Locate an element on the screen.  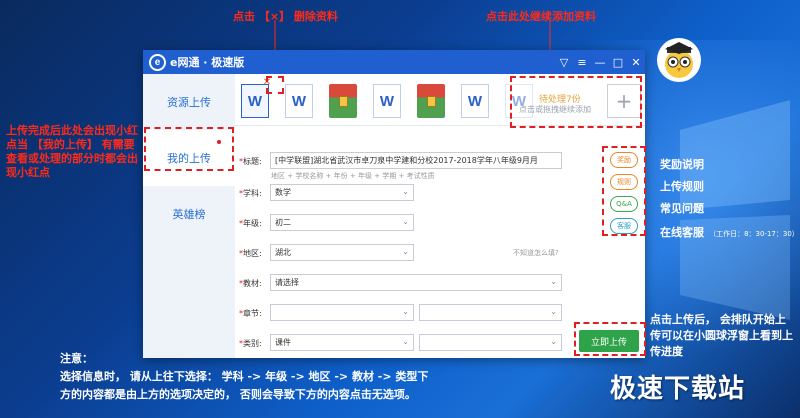
upload-annotation: 点击上传后， 会排队开始上 传可以在小圆球浮窗上看到上 传进度 is located at coordinates (721, 335).